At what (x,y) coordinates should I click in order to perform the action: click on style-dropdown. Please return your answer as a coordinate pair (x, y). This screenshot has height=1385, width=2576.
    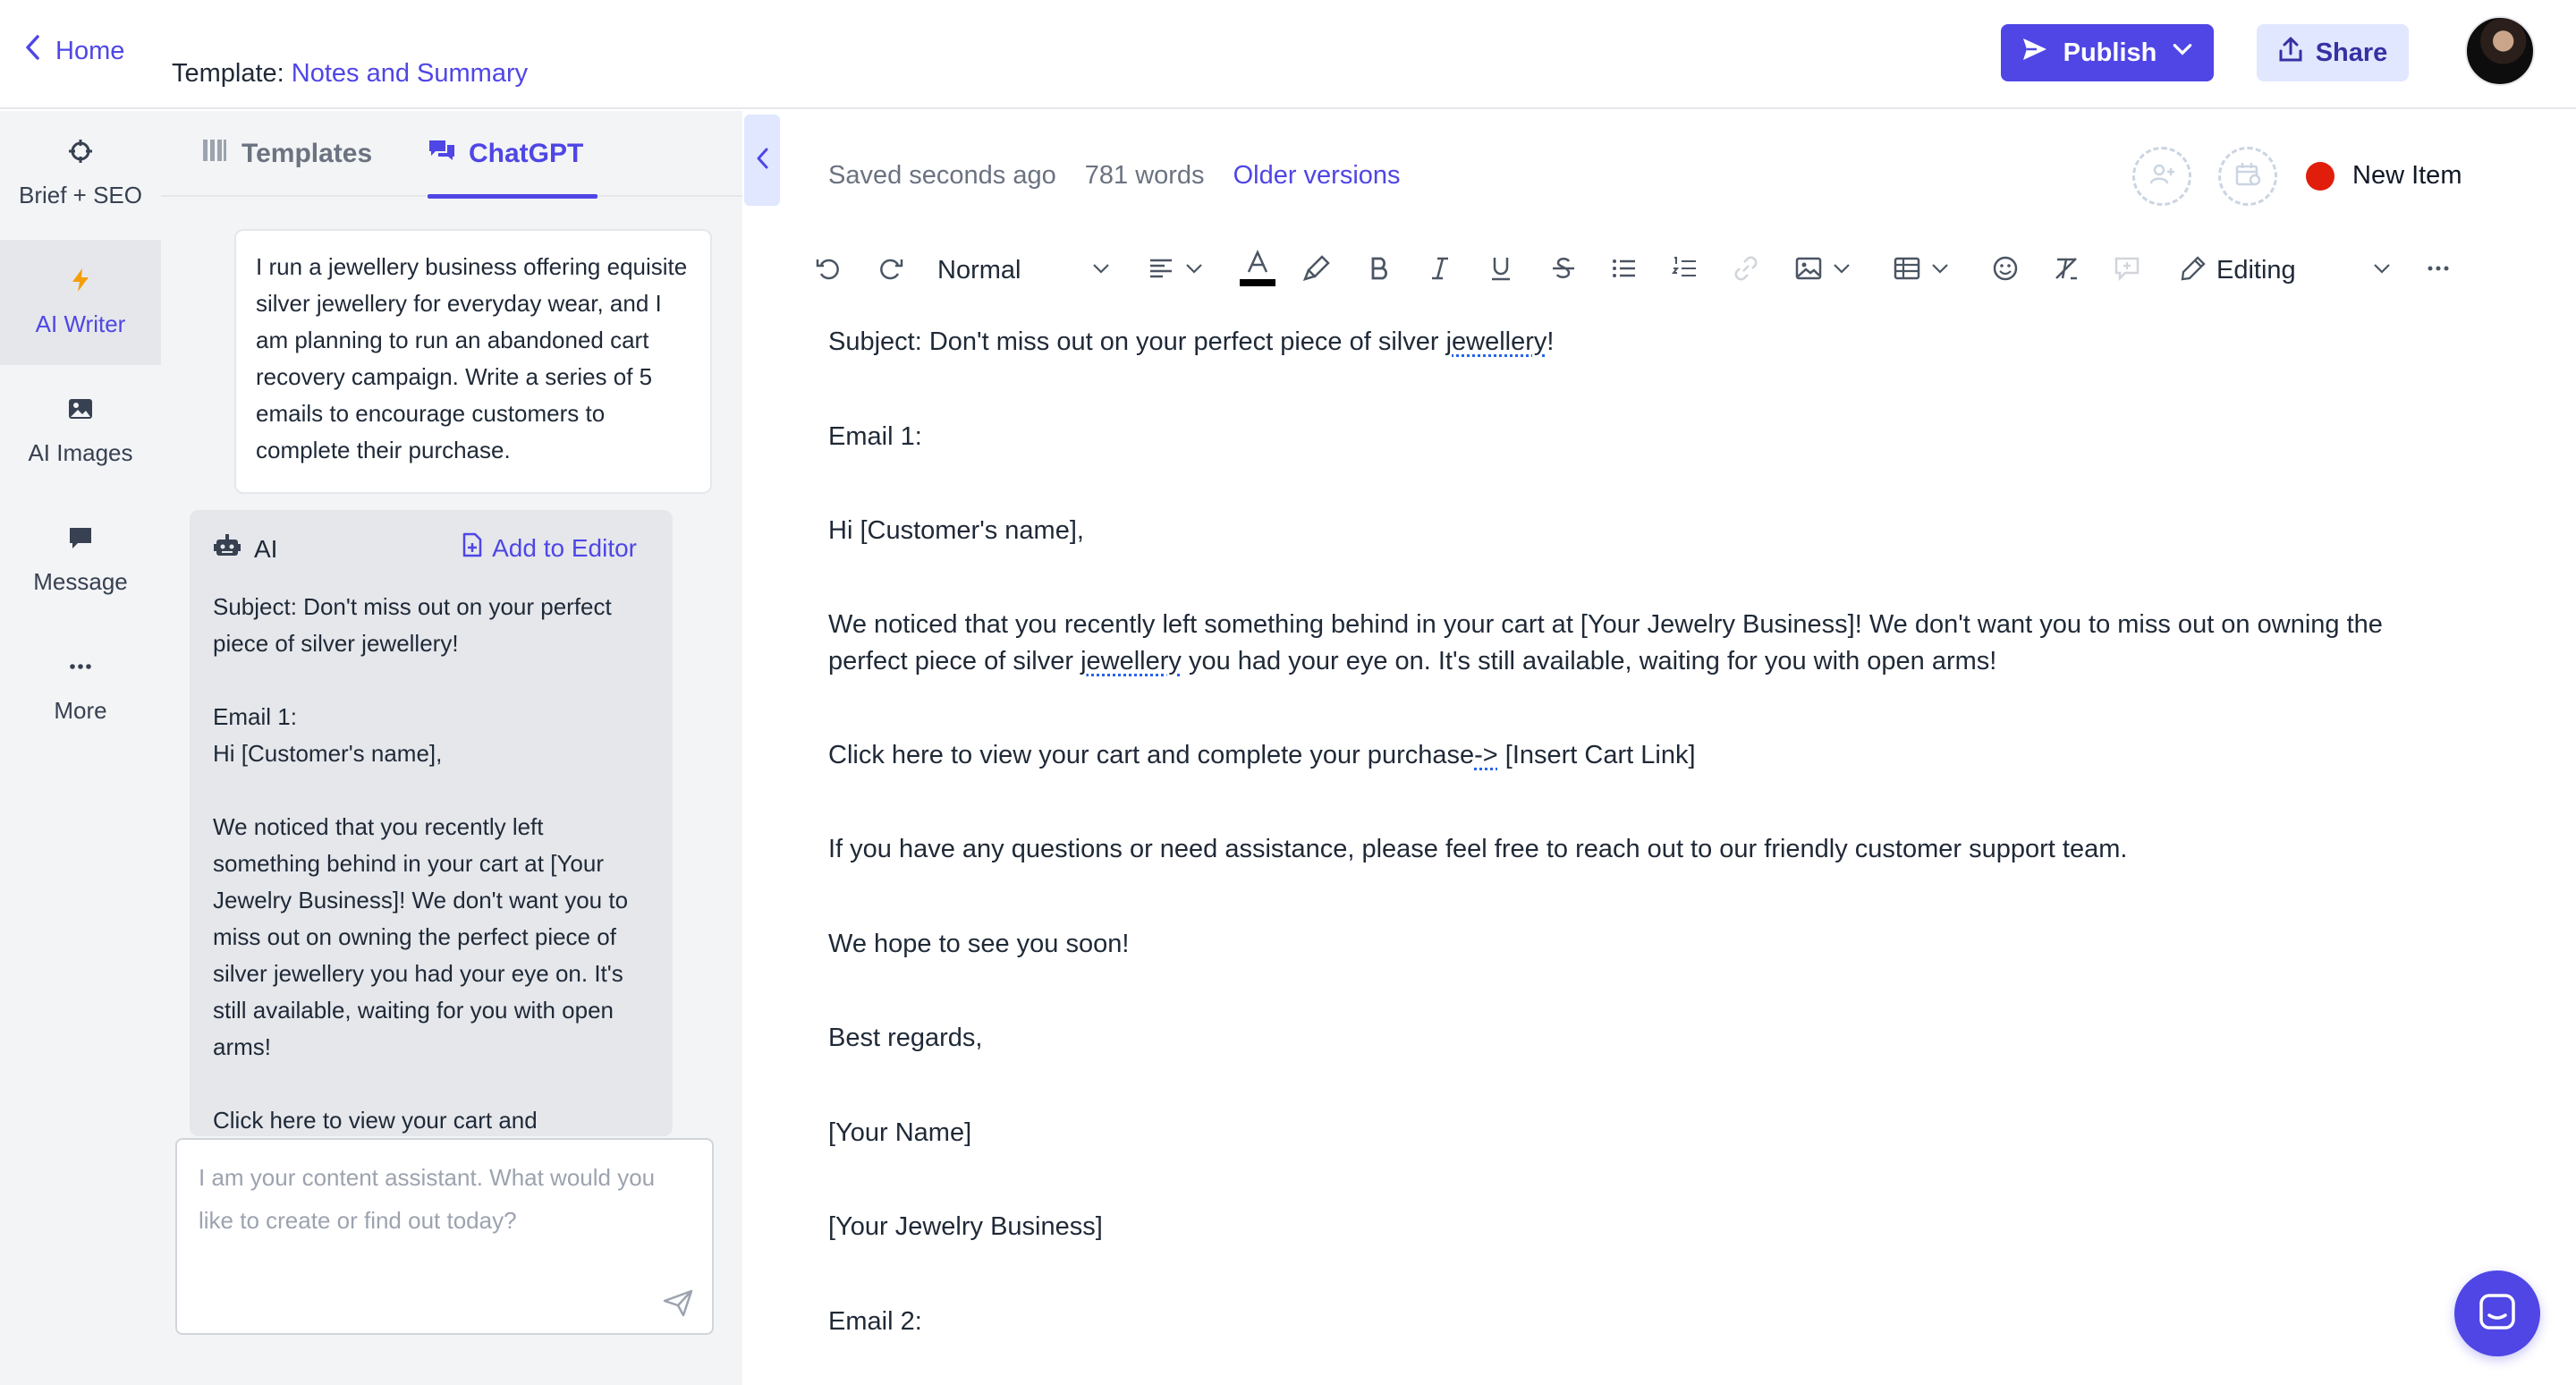
    Looking at the image, I should click on (1101, 270).